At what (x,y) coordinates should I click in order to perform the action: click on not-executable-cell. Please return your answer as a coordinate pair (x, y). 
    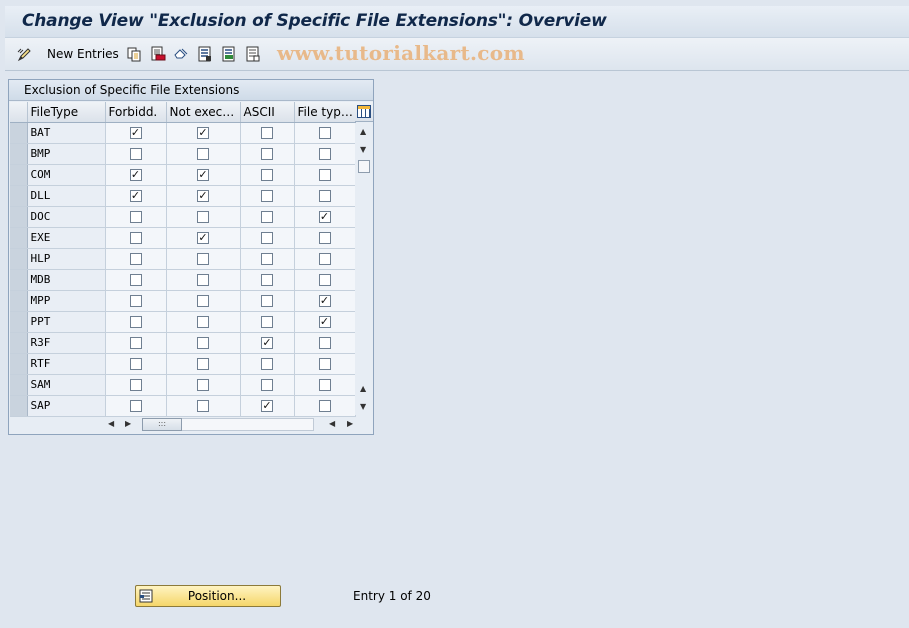
    Looking at the image, I should click on (203, 406).